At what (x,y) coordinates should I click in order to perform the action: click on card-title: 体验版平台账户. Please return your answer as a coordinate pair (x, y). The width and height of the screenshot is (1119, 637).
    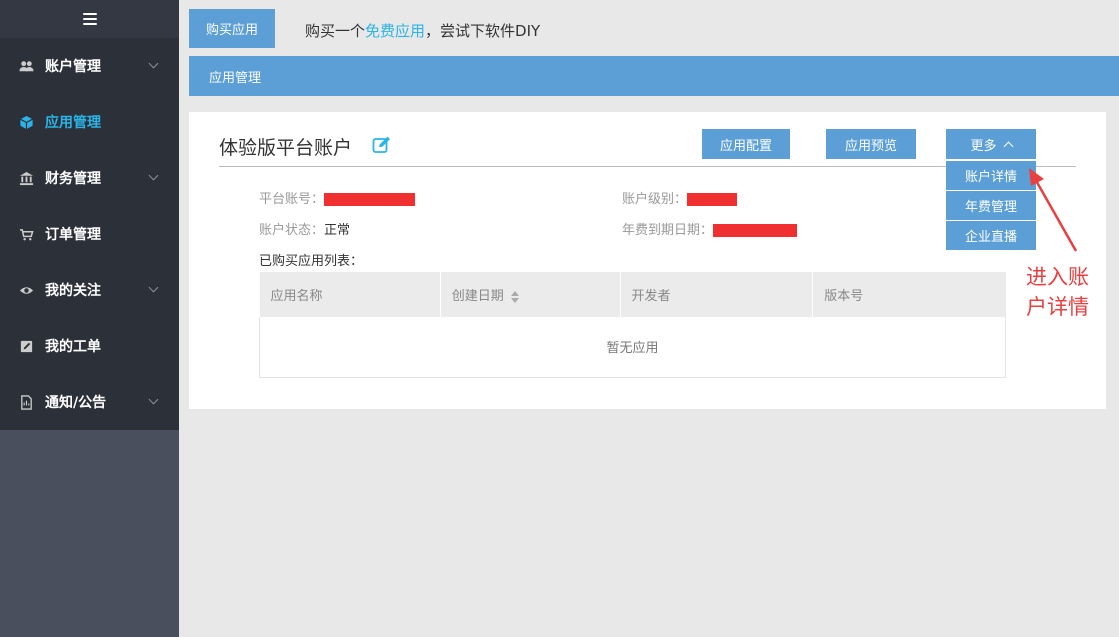
    Looking at the image, I should click on (286, 148).